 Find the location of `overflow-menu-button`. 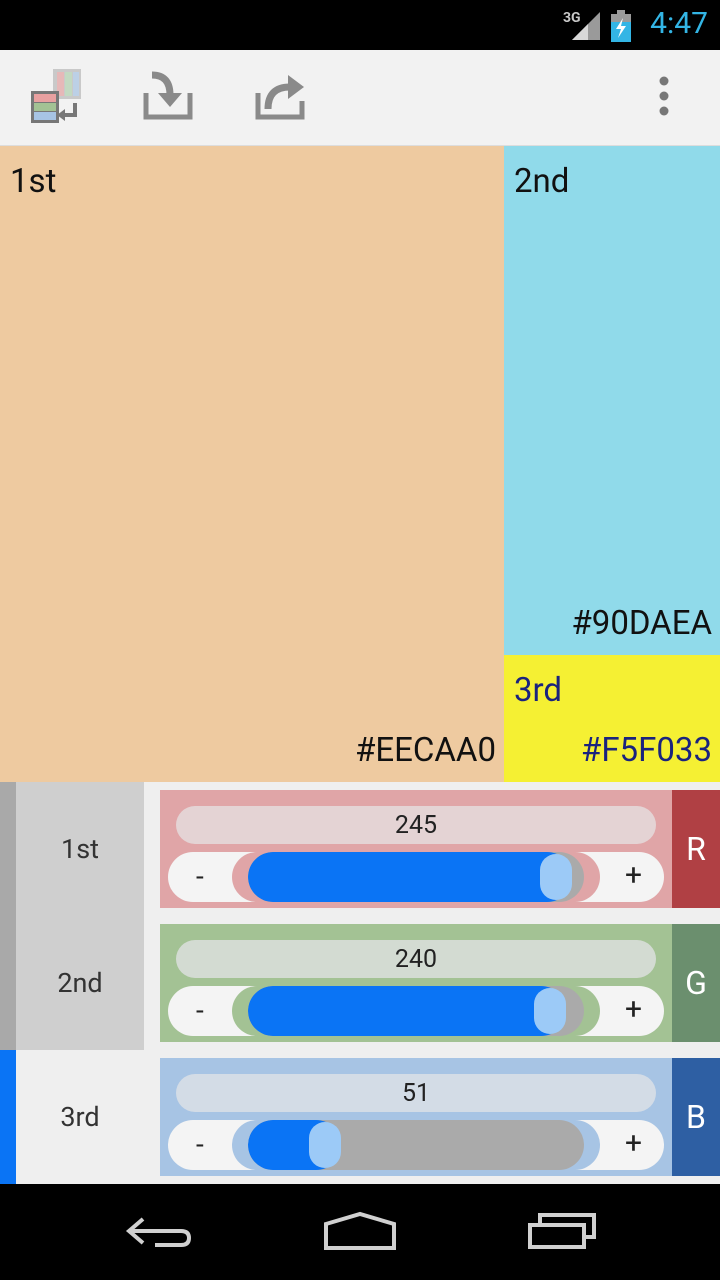

overflow-menu-button is located at coordinates (664, 98).